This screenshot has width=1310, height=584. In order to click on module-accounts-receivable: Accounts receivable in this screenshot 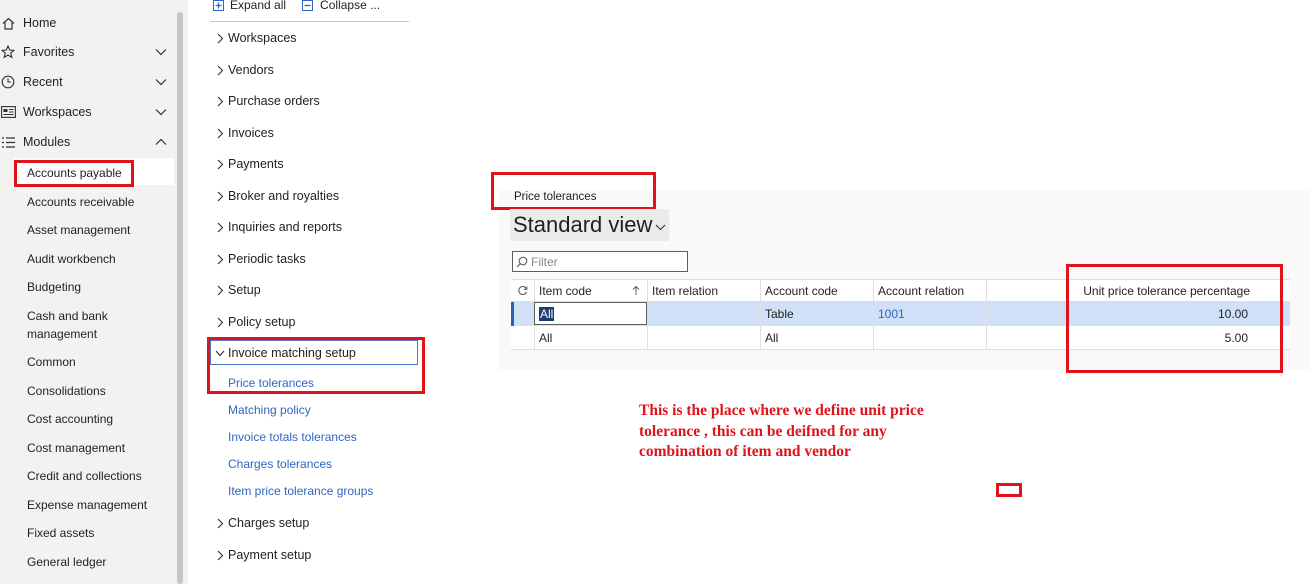, I will do `click(102, 202)`.